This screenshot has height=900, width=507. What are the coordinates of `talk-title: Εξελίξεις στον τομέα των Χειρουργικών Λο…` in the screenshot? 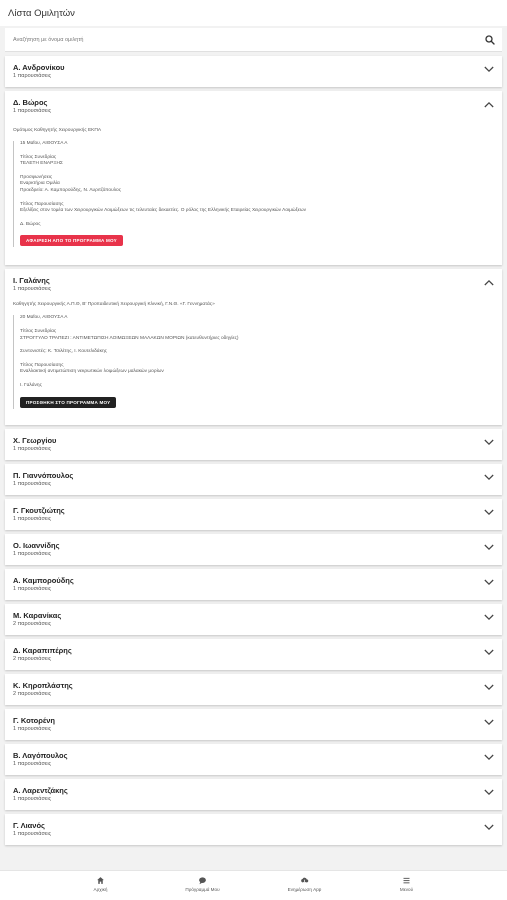 It's located at (163, 211).